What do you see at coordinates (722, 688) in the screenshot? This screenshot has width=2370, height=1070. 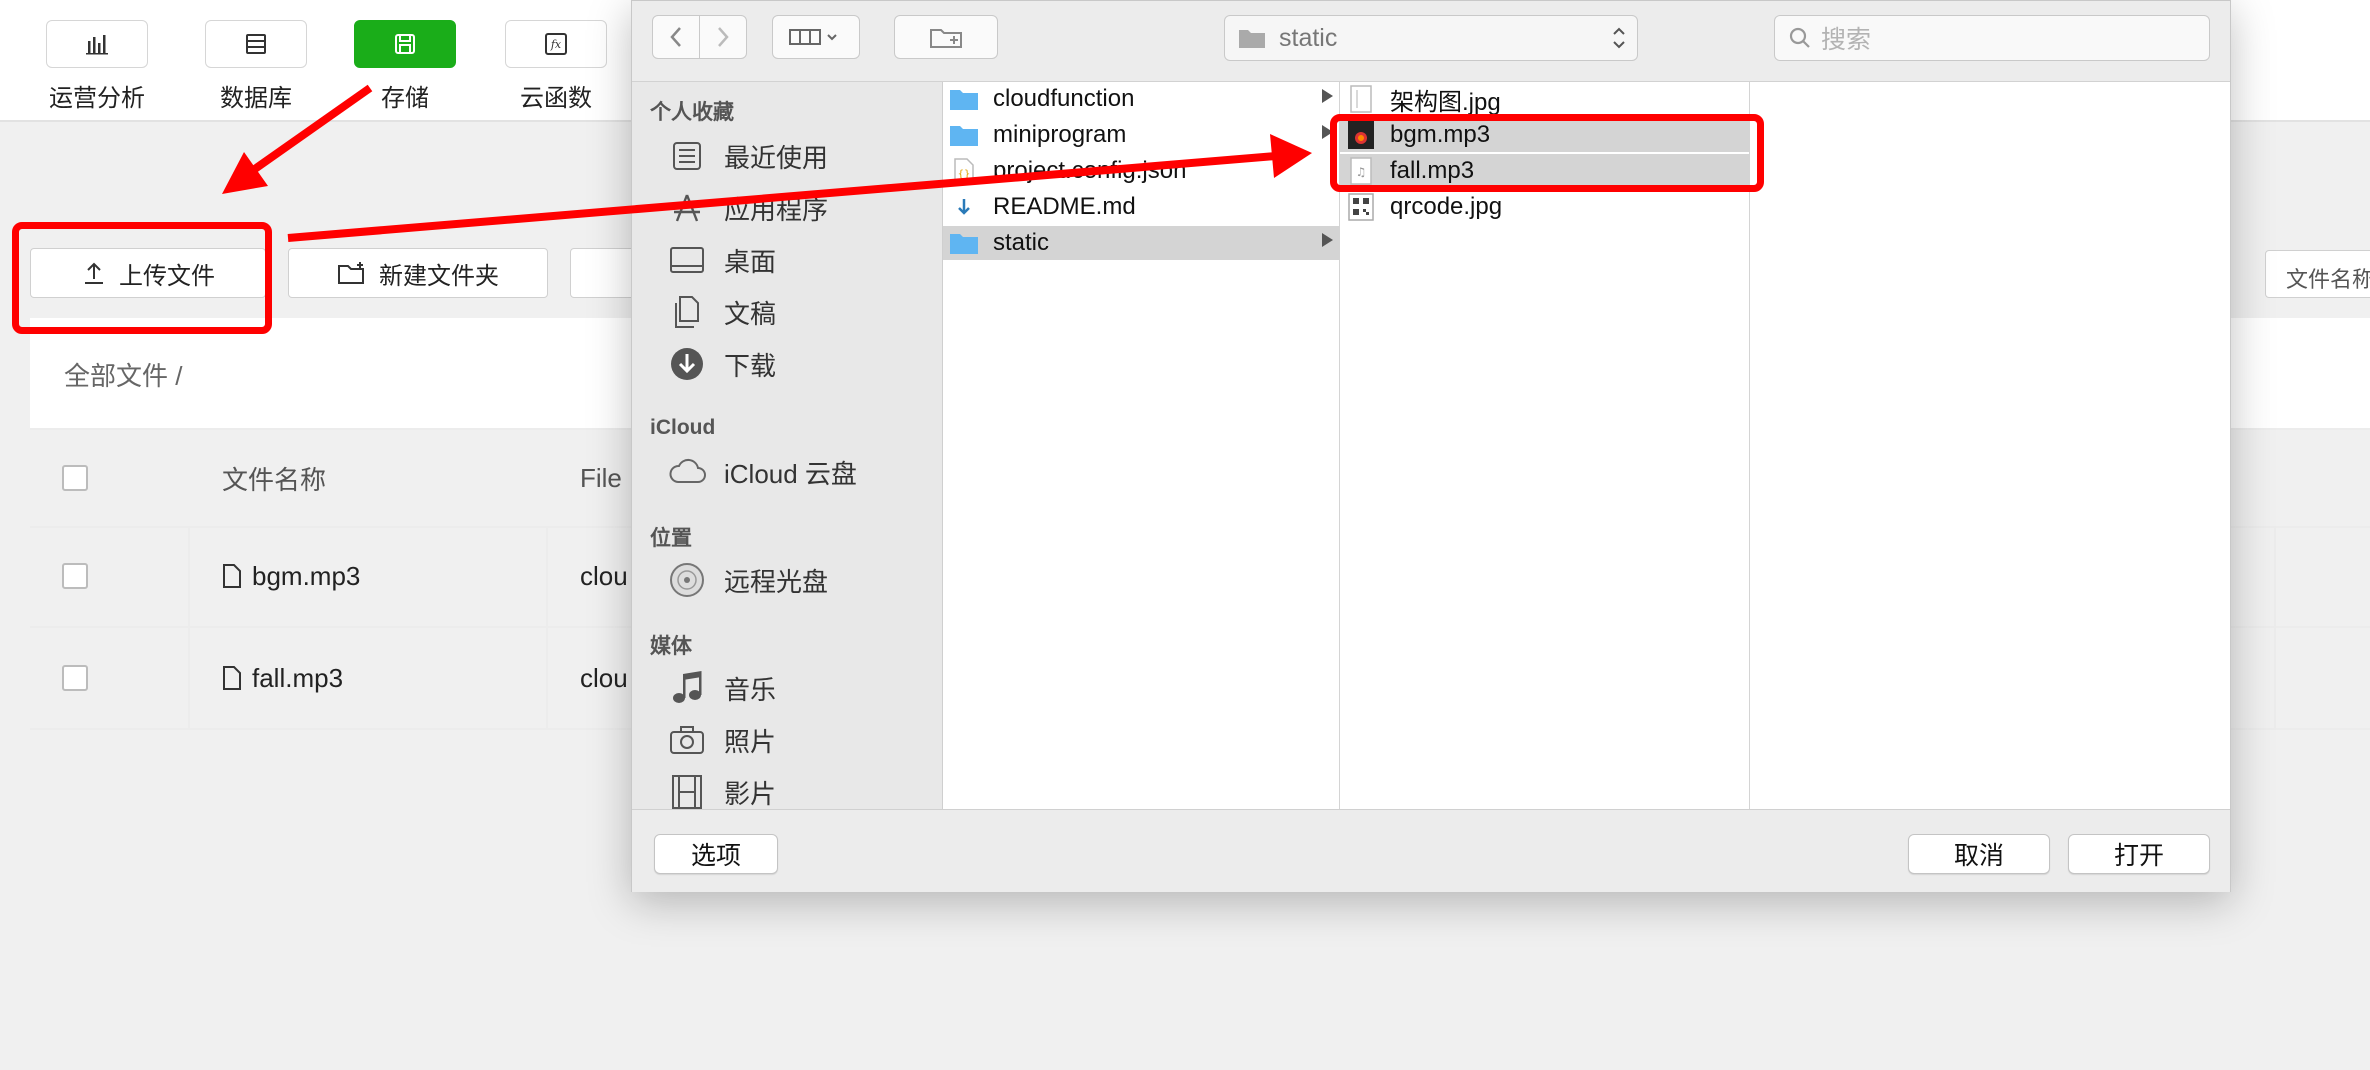 I see `sidebar-item-music: 音乐` at bounding box center [722, 688].